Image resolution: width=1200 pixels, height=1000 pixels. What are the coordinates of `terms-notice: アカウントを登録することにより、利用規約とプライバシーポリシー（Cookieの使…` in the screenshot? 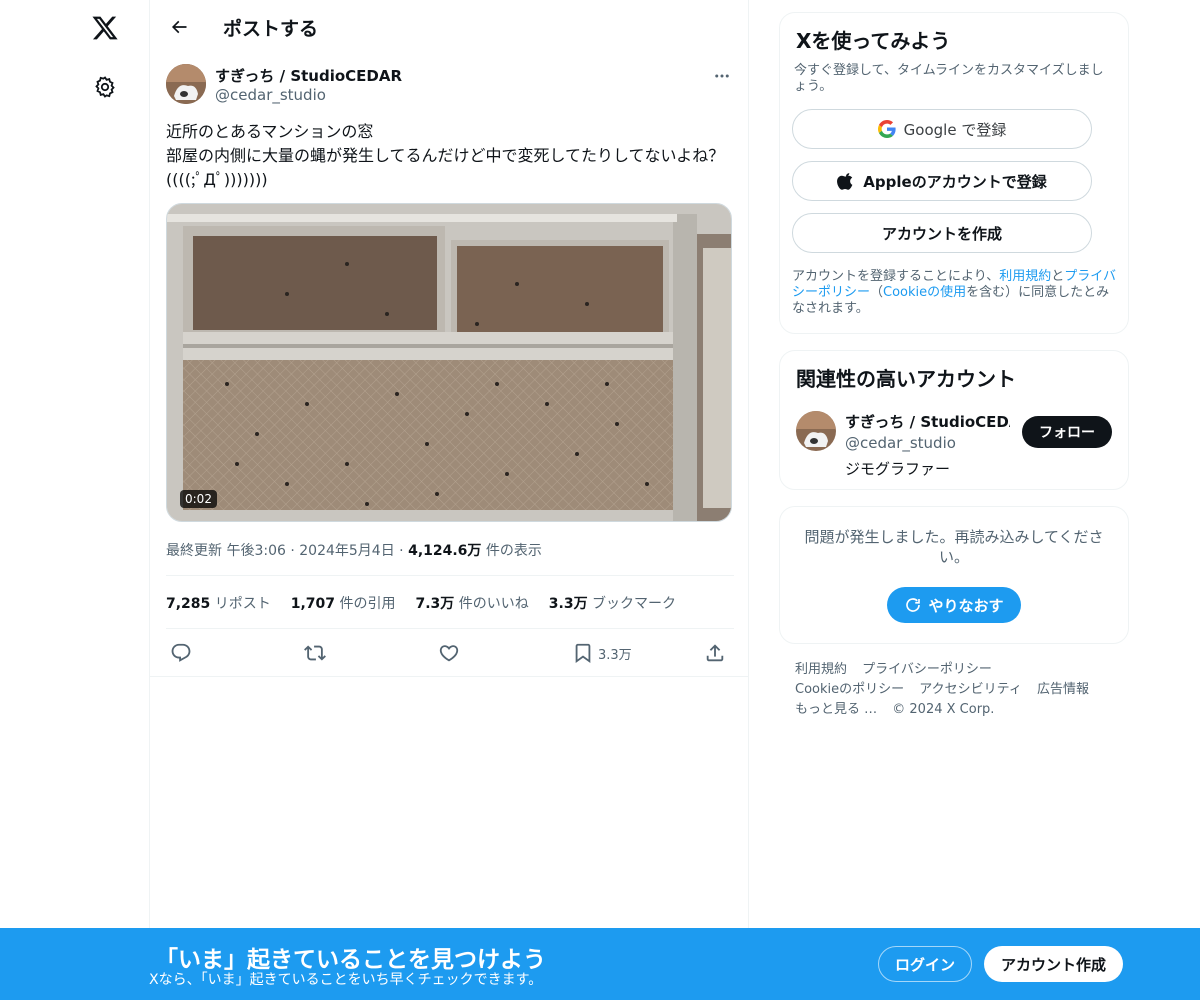 It's located at (954, 292).